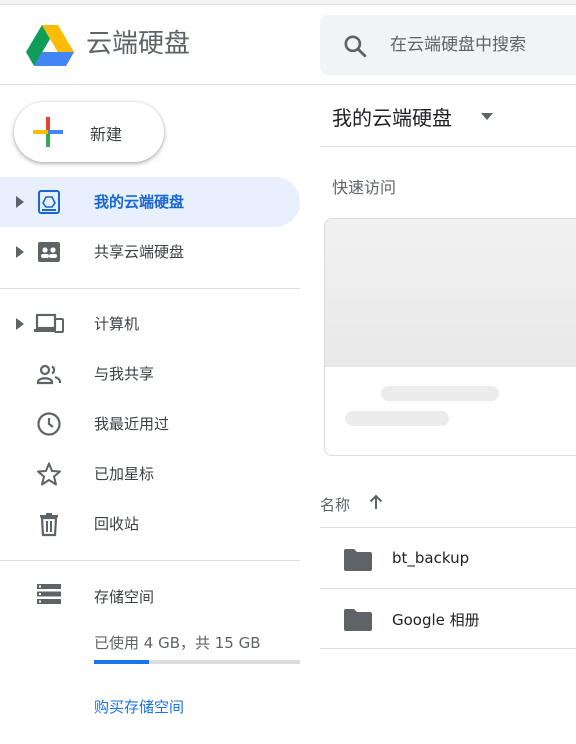  Describe the element at coordinates (436, 620) in the screenshot. I see `file-name: Google 相册` at that location.